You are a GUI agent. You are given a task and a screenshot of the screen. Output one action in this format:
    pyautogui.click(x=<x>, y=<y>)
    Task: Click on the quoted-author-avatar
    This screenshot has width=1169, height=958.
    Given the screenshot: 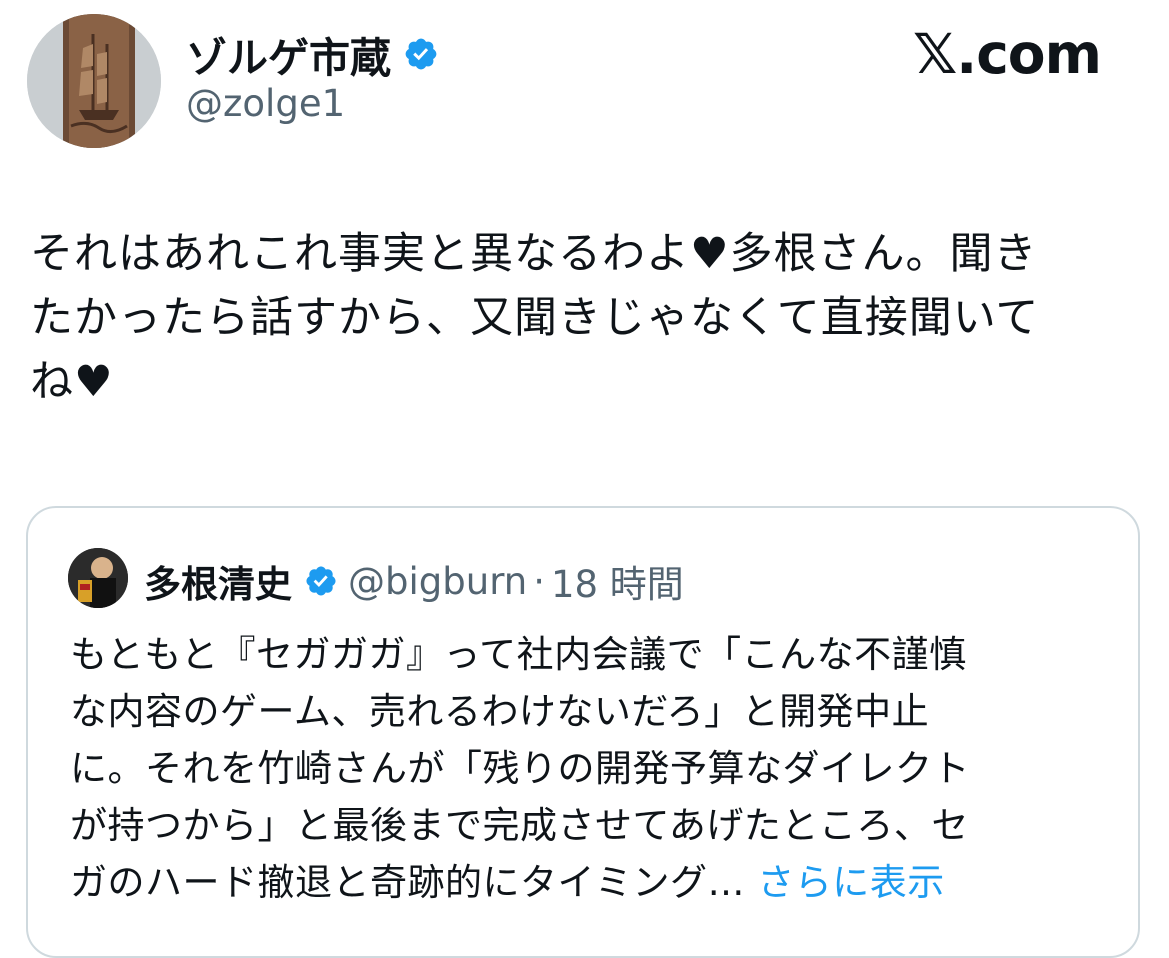 What is the action you would take?
    pyautogui.click(x=98, y=578)
    